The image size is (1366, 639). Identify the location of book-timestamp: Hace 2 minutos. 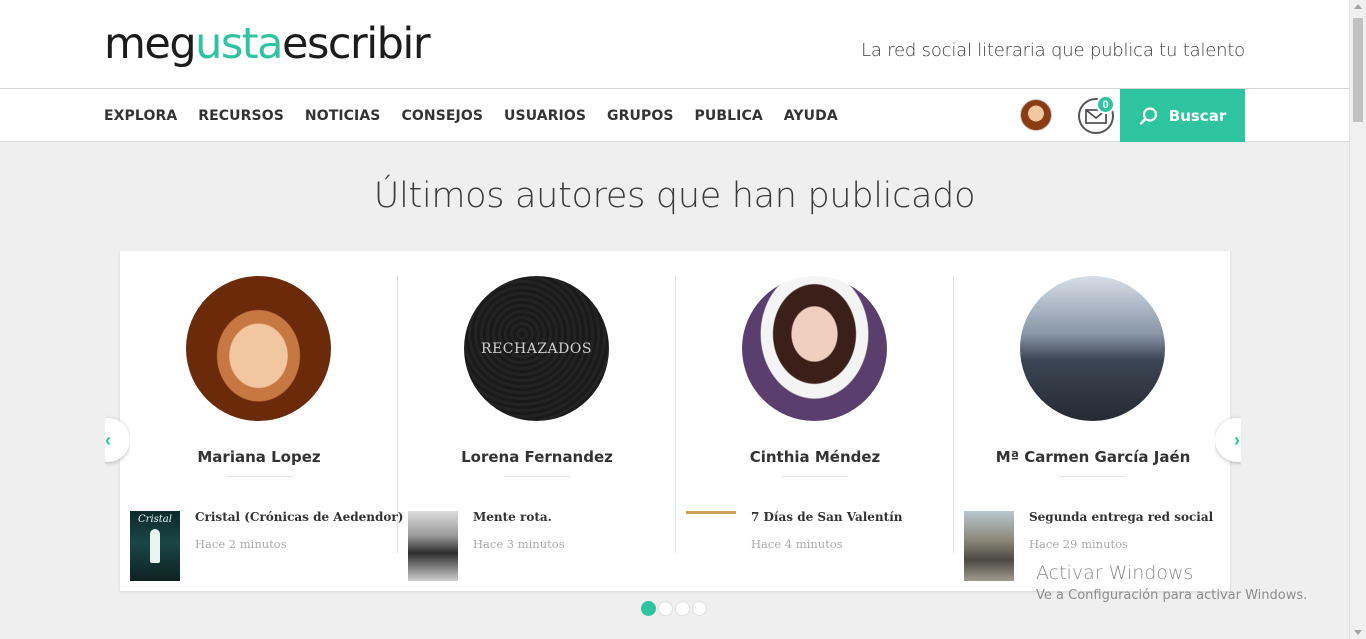
(241, 544).